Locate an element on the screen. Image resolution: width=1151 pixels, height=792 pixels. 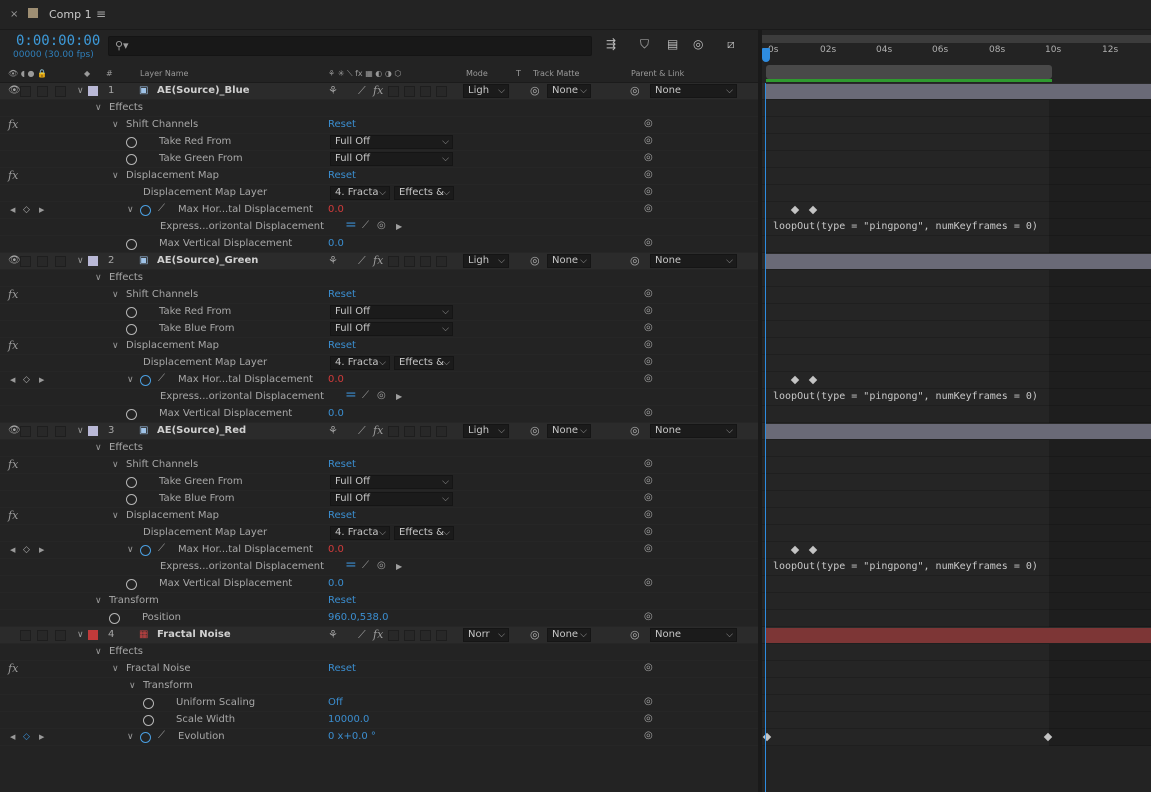
outline-row-group: ∨ Transform Reset is located at coordinates (379, 601).